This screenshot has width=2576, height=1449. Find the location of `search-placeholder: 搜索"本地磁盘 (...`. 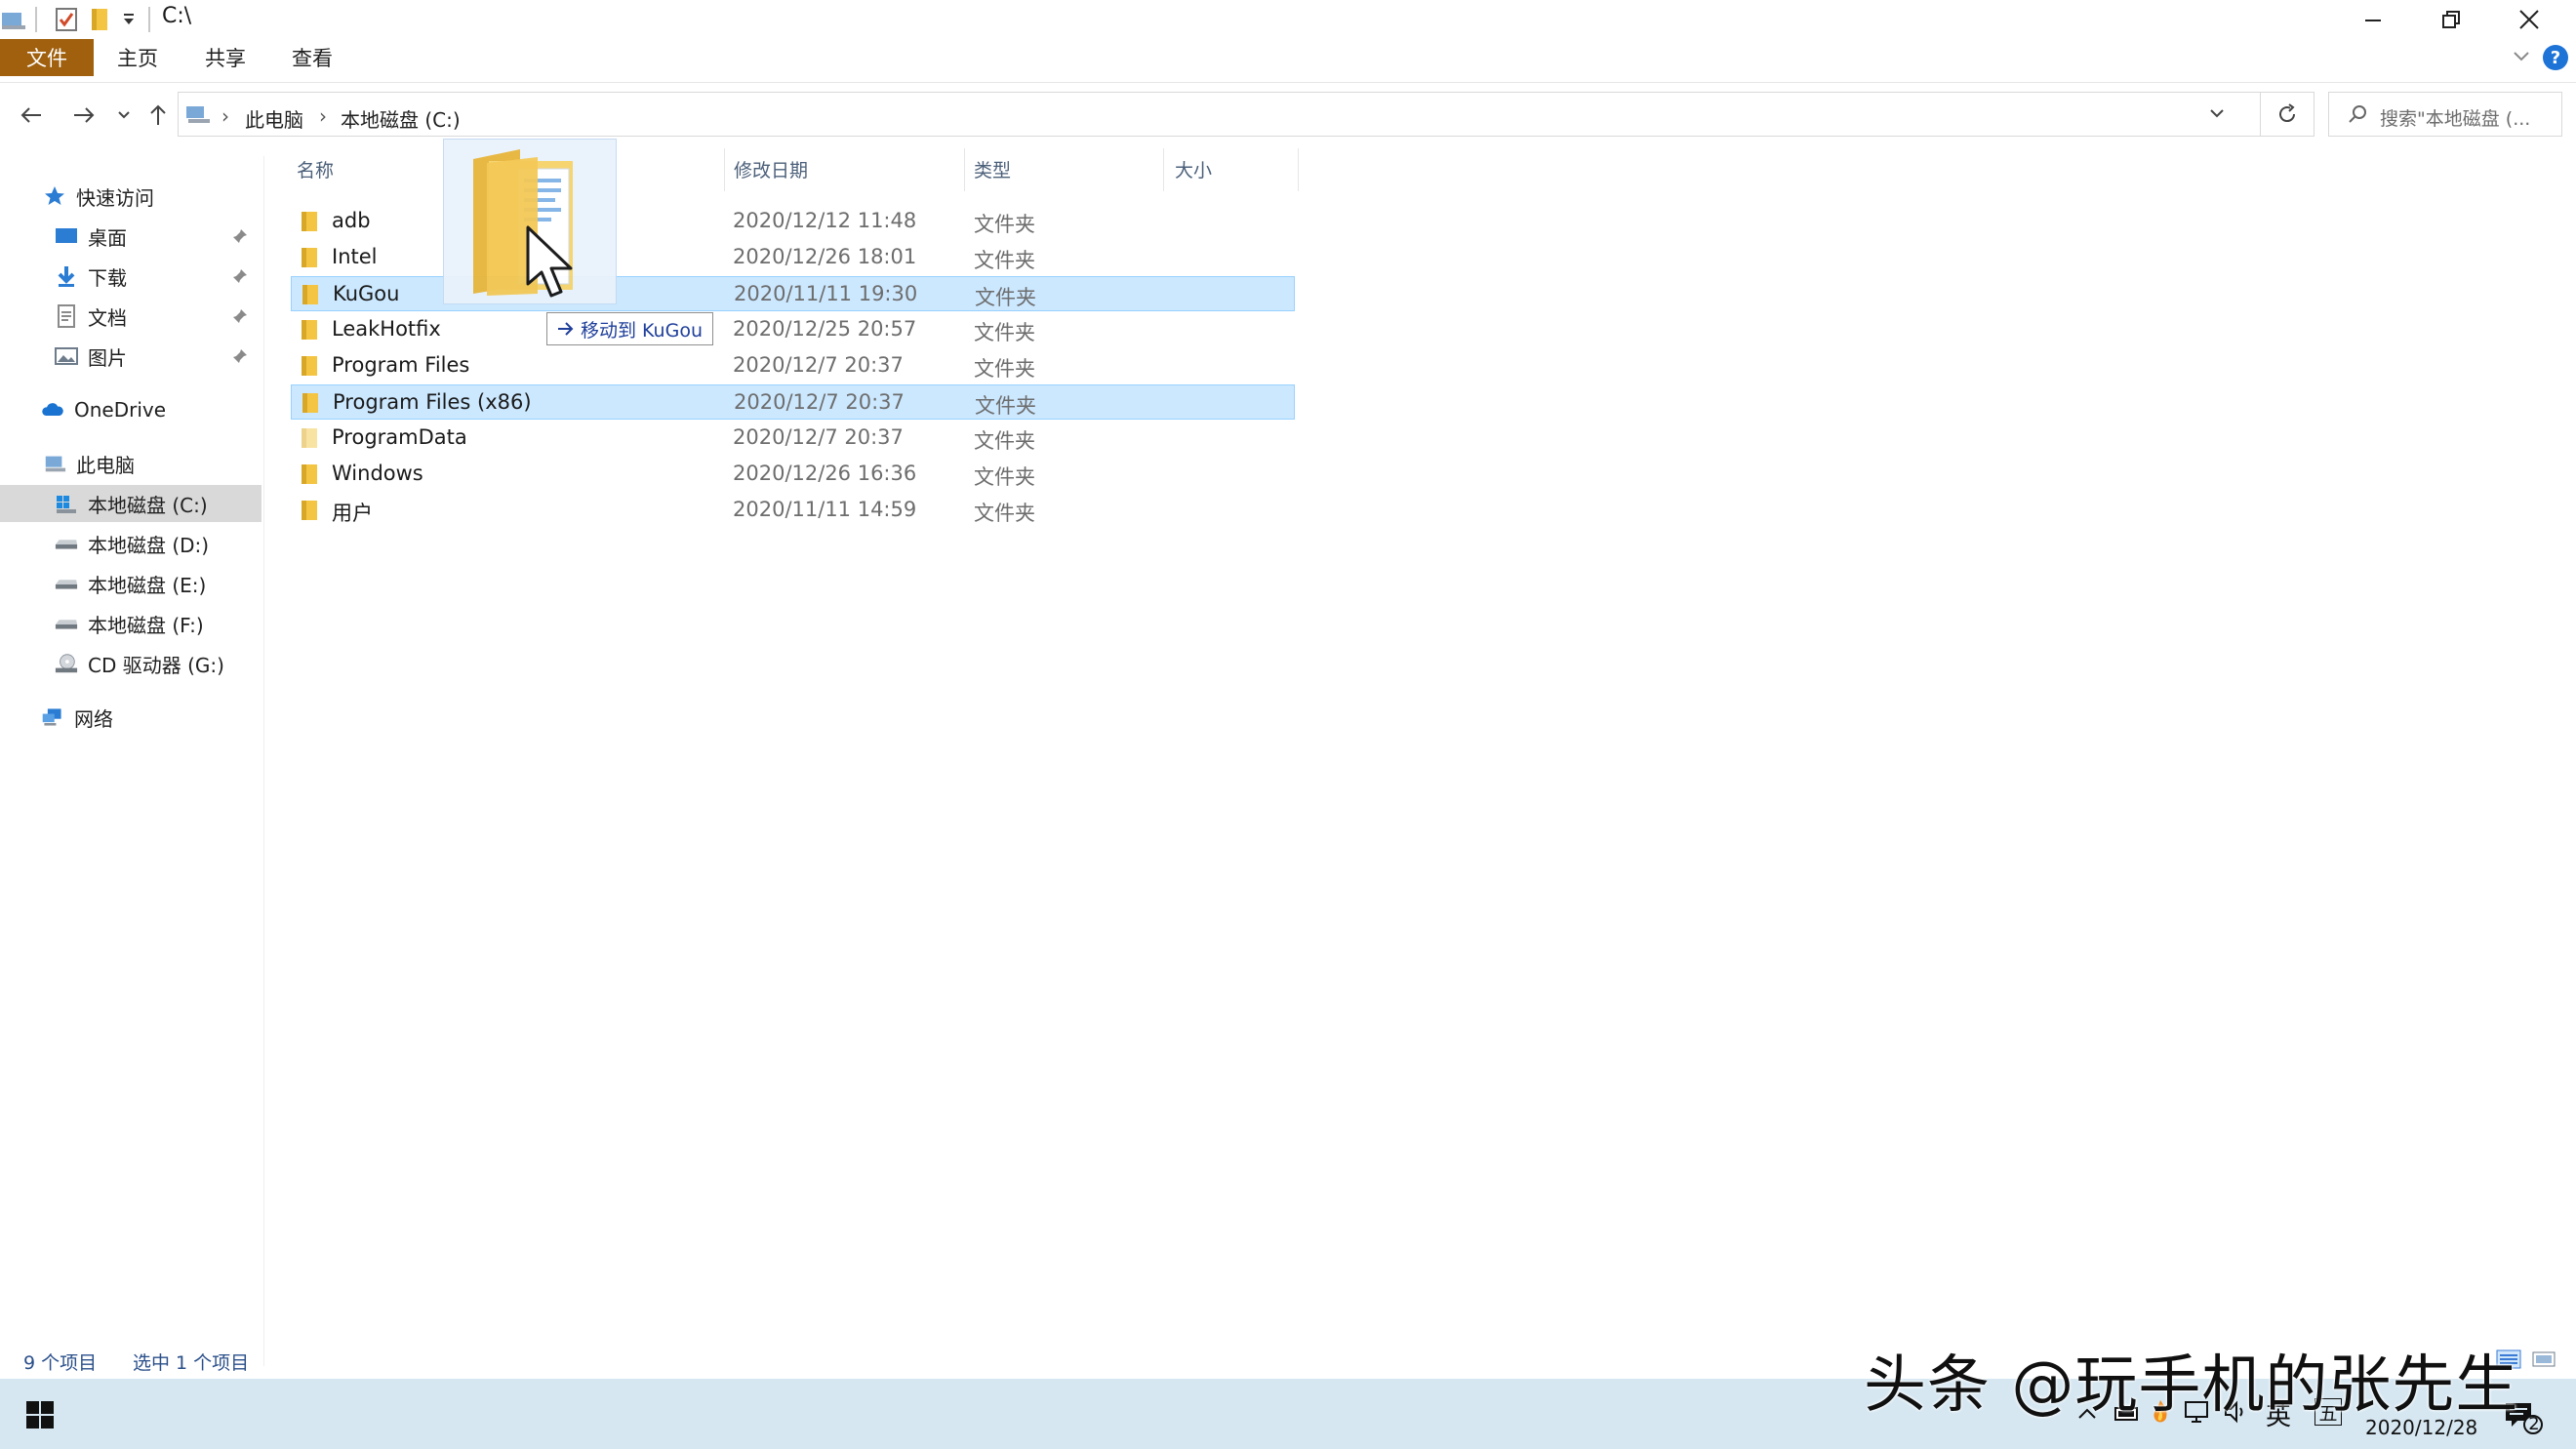

search-placeholder: 搜索"本地磁盘 (... is located at coordinates (2455, 119).